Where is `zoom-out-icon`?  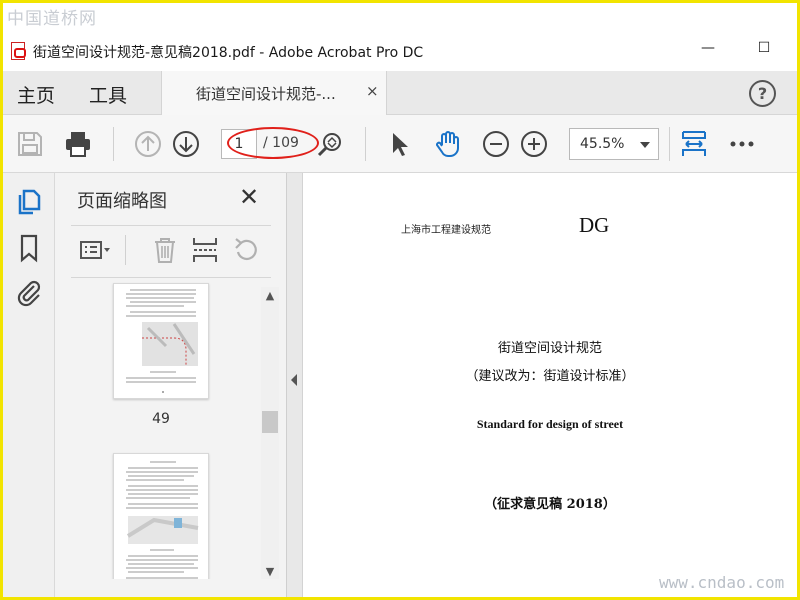
zoom-out-icon is located at coordinates (496, 144).